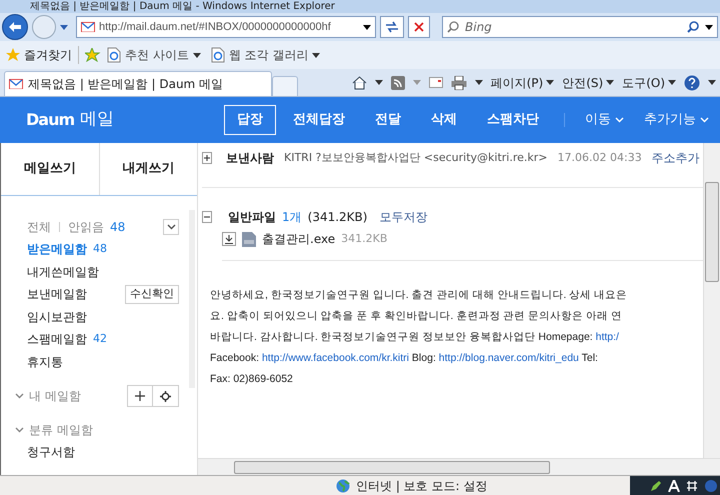 This screenshot has width=720, height=495. I want to click on file-name-link: 출결관리.exe, so click(299, 239).